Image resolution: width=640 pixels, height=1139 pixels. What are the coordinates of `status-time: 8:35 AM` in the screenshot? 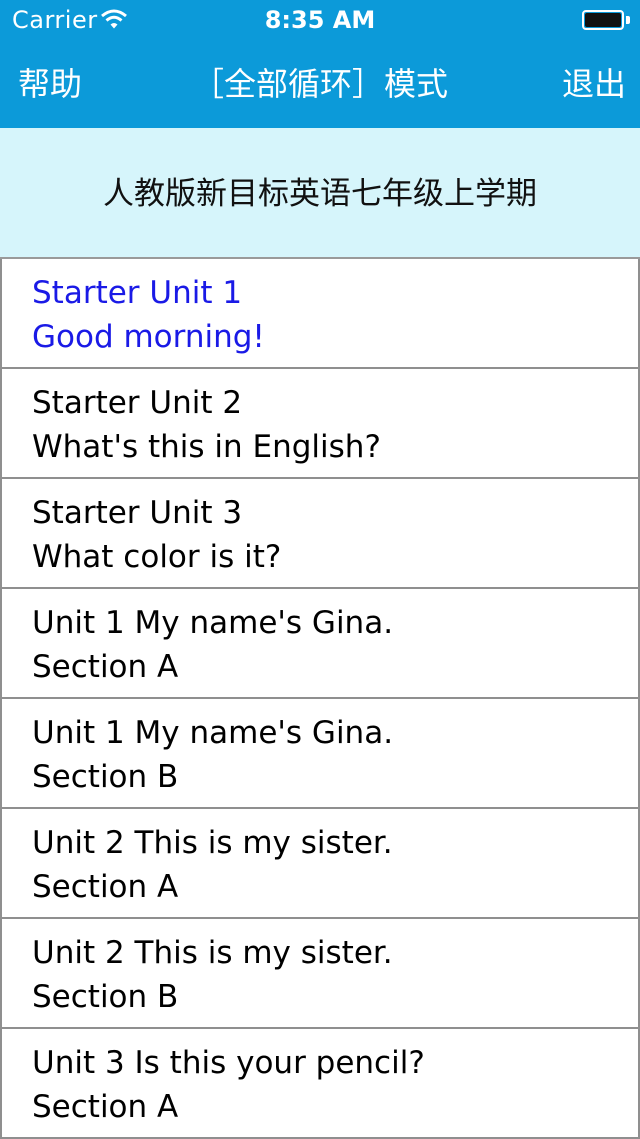 It's located at (320, 20).